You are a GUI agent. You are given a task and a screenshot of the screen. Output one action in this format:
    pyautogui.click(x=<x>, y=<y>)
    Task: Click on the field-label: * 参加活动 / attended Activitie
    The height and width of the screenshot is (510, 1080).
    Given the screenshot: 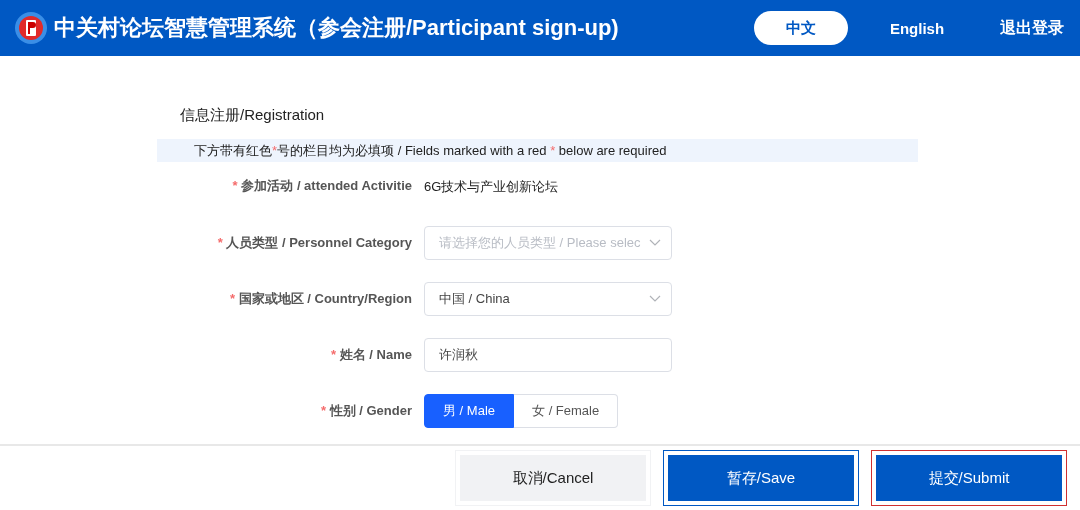 What is the action you would take?
    pyautogui.click(x=321, y=186)
    